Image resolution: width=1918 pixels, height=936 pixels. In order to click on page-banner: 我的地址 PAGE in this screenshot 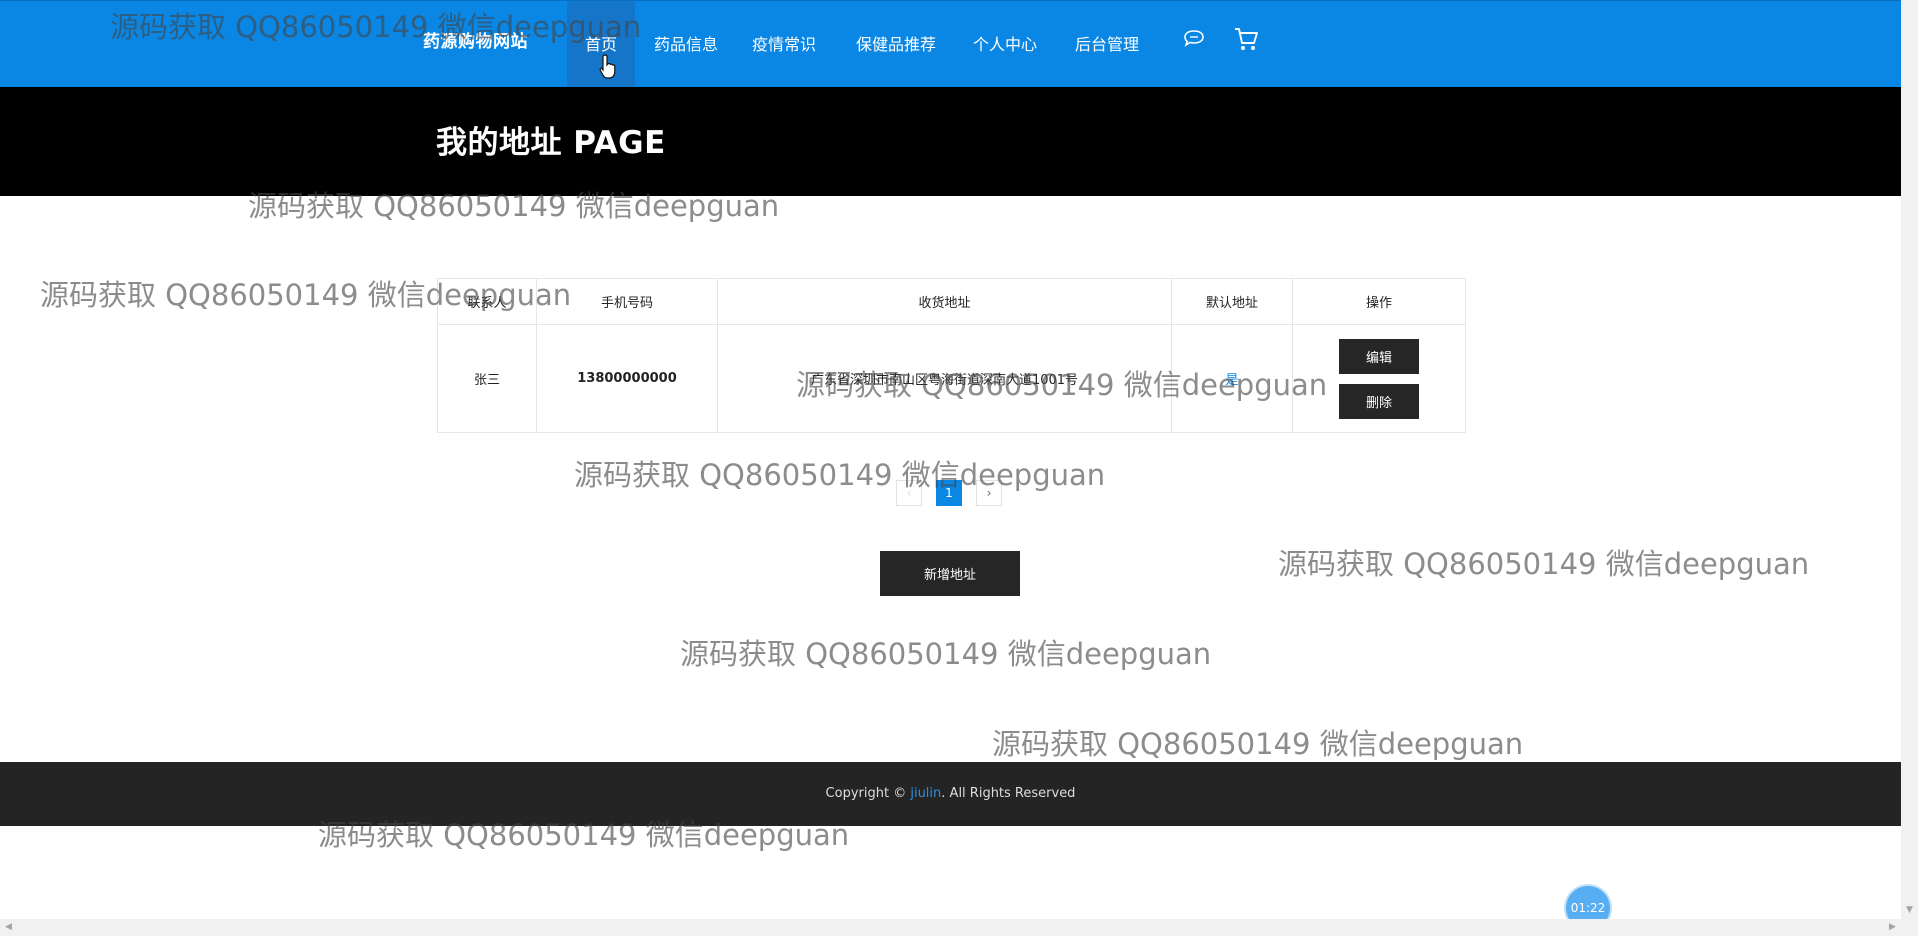, I will do `click(950, 141)`.